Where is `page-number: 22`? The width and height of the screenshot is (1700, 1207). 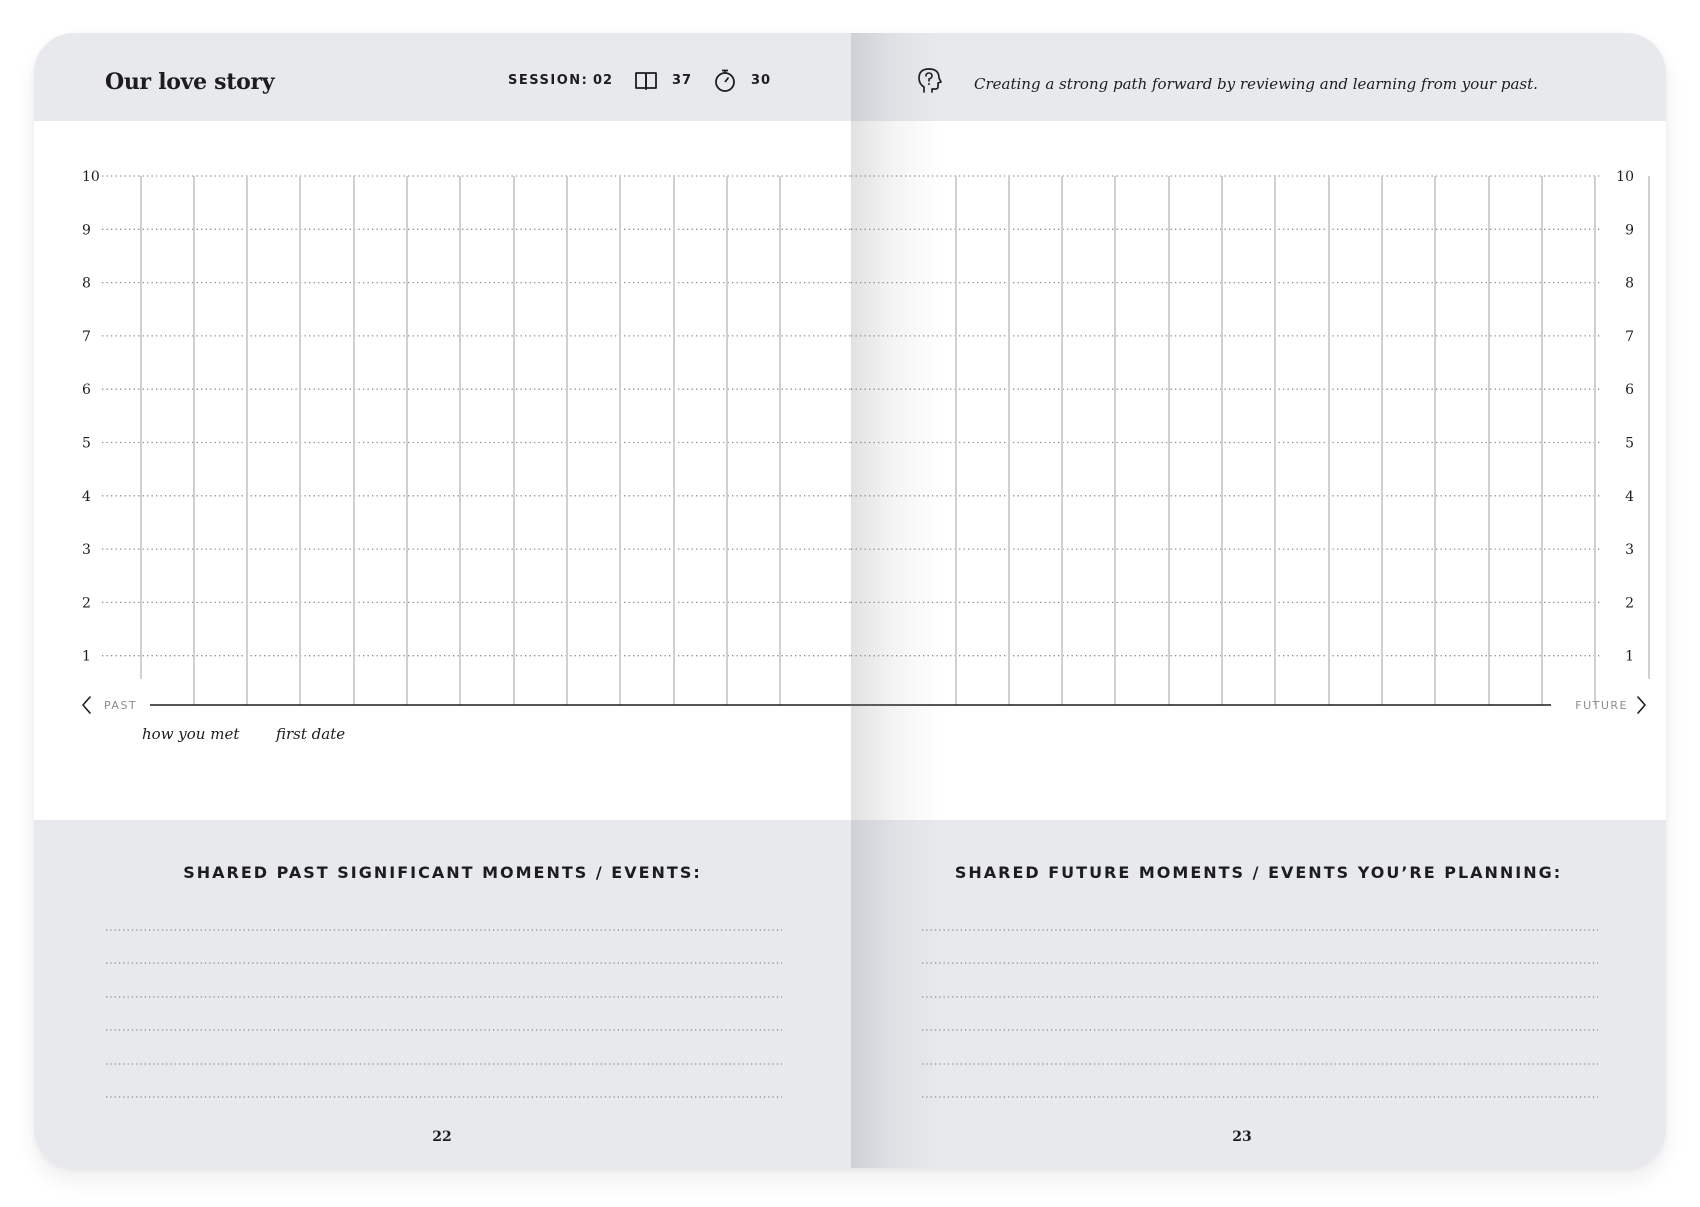
page-number: 22 is located at coordinates (442, 1137).